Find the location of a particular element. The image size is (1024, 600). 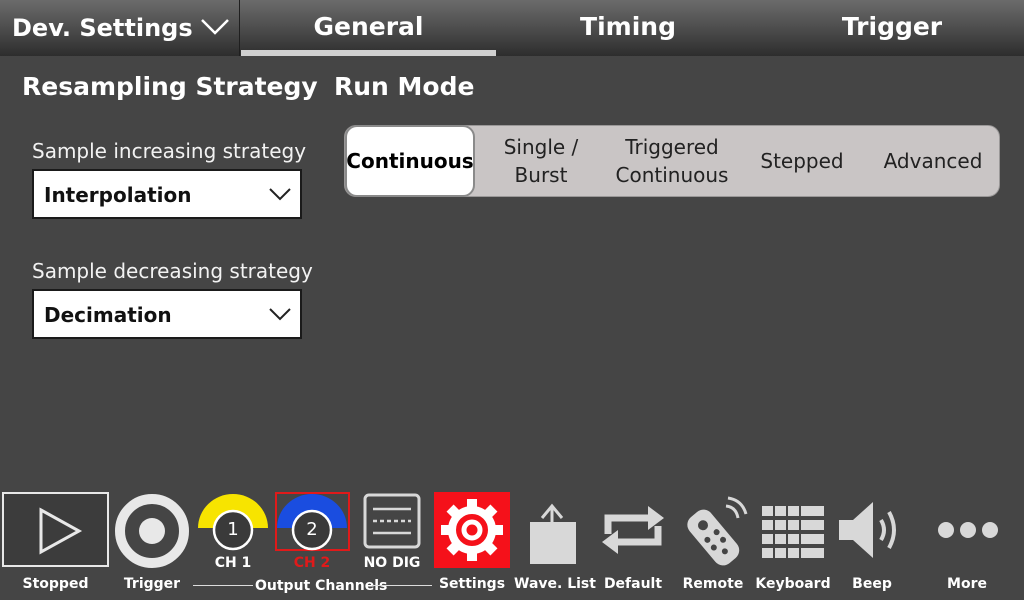

keyboard-button: Keyboard is located at coordinates (793, 545).